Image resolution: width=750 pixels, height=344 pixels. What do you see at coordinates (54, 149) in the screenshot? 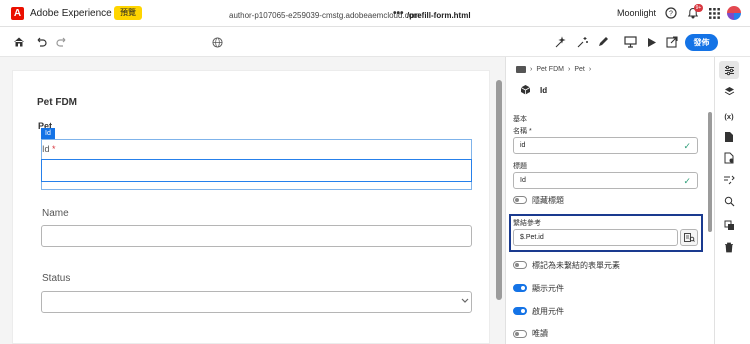
I see `required-marker: *` at bounding box center [54, 149].